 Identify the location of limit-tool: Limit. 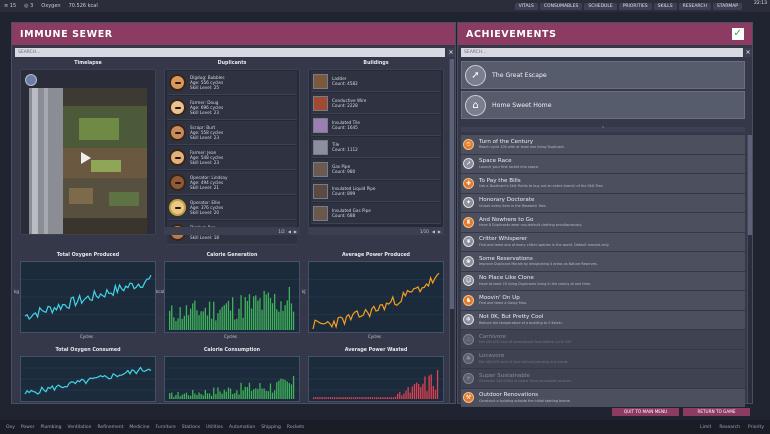
(705, 427).